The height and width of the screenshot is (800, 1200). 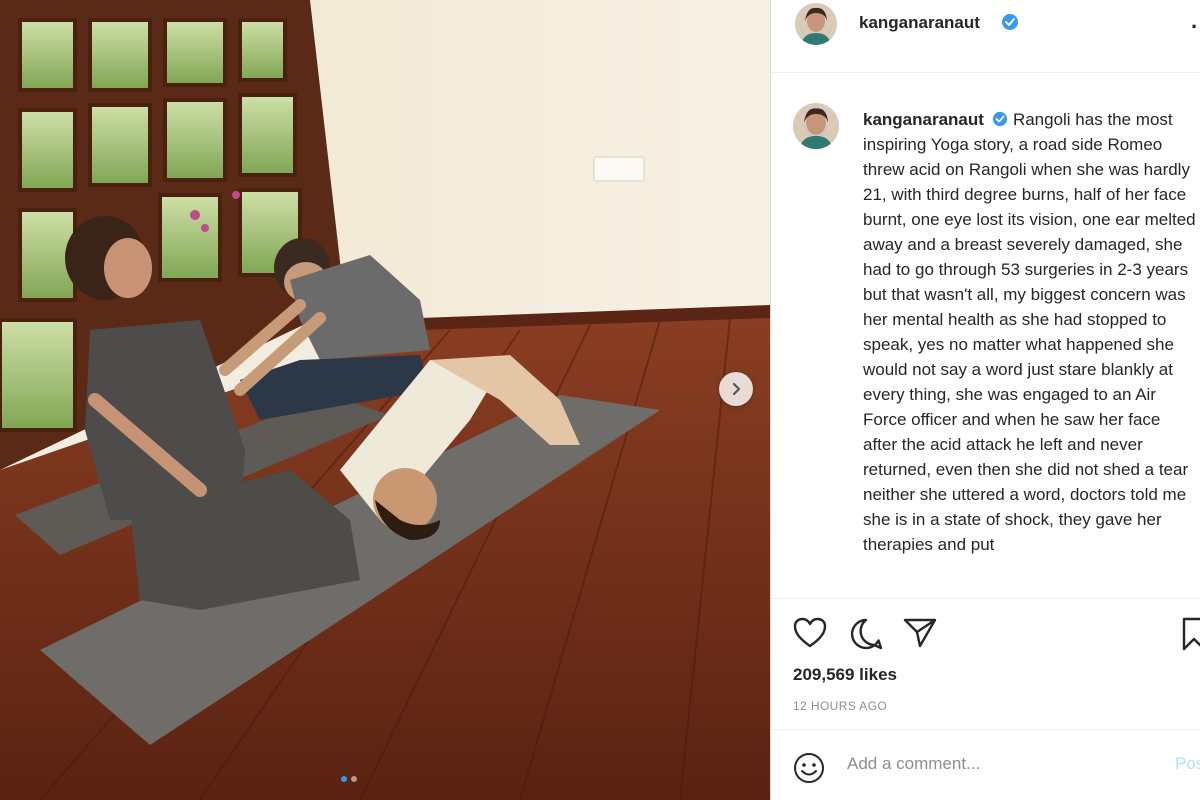 I want to click on post-actions: 209,569 likes 12 HOURS AGO Post, so click(x=985, y=698).